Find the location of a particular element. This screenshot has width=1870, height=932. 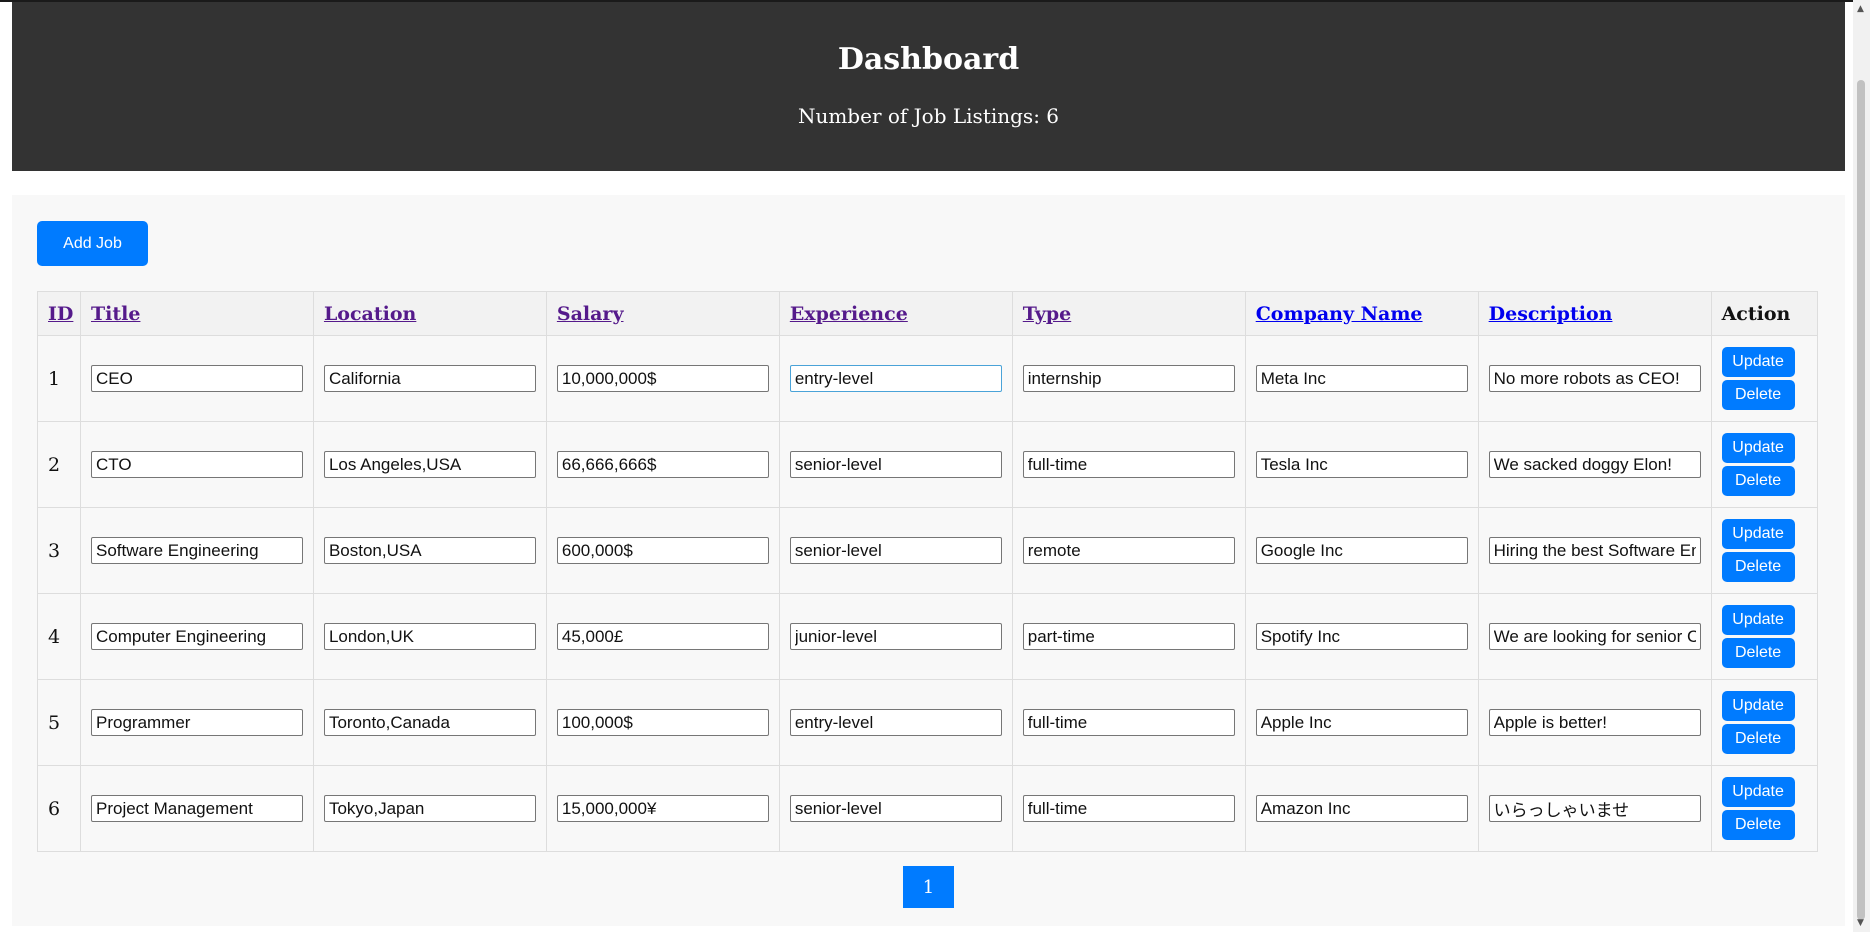

sort-by-experience-link: Experience is located at coordinates (849, 314).